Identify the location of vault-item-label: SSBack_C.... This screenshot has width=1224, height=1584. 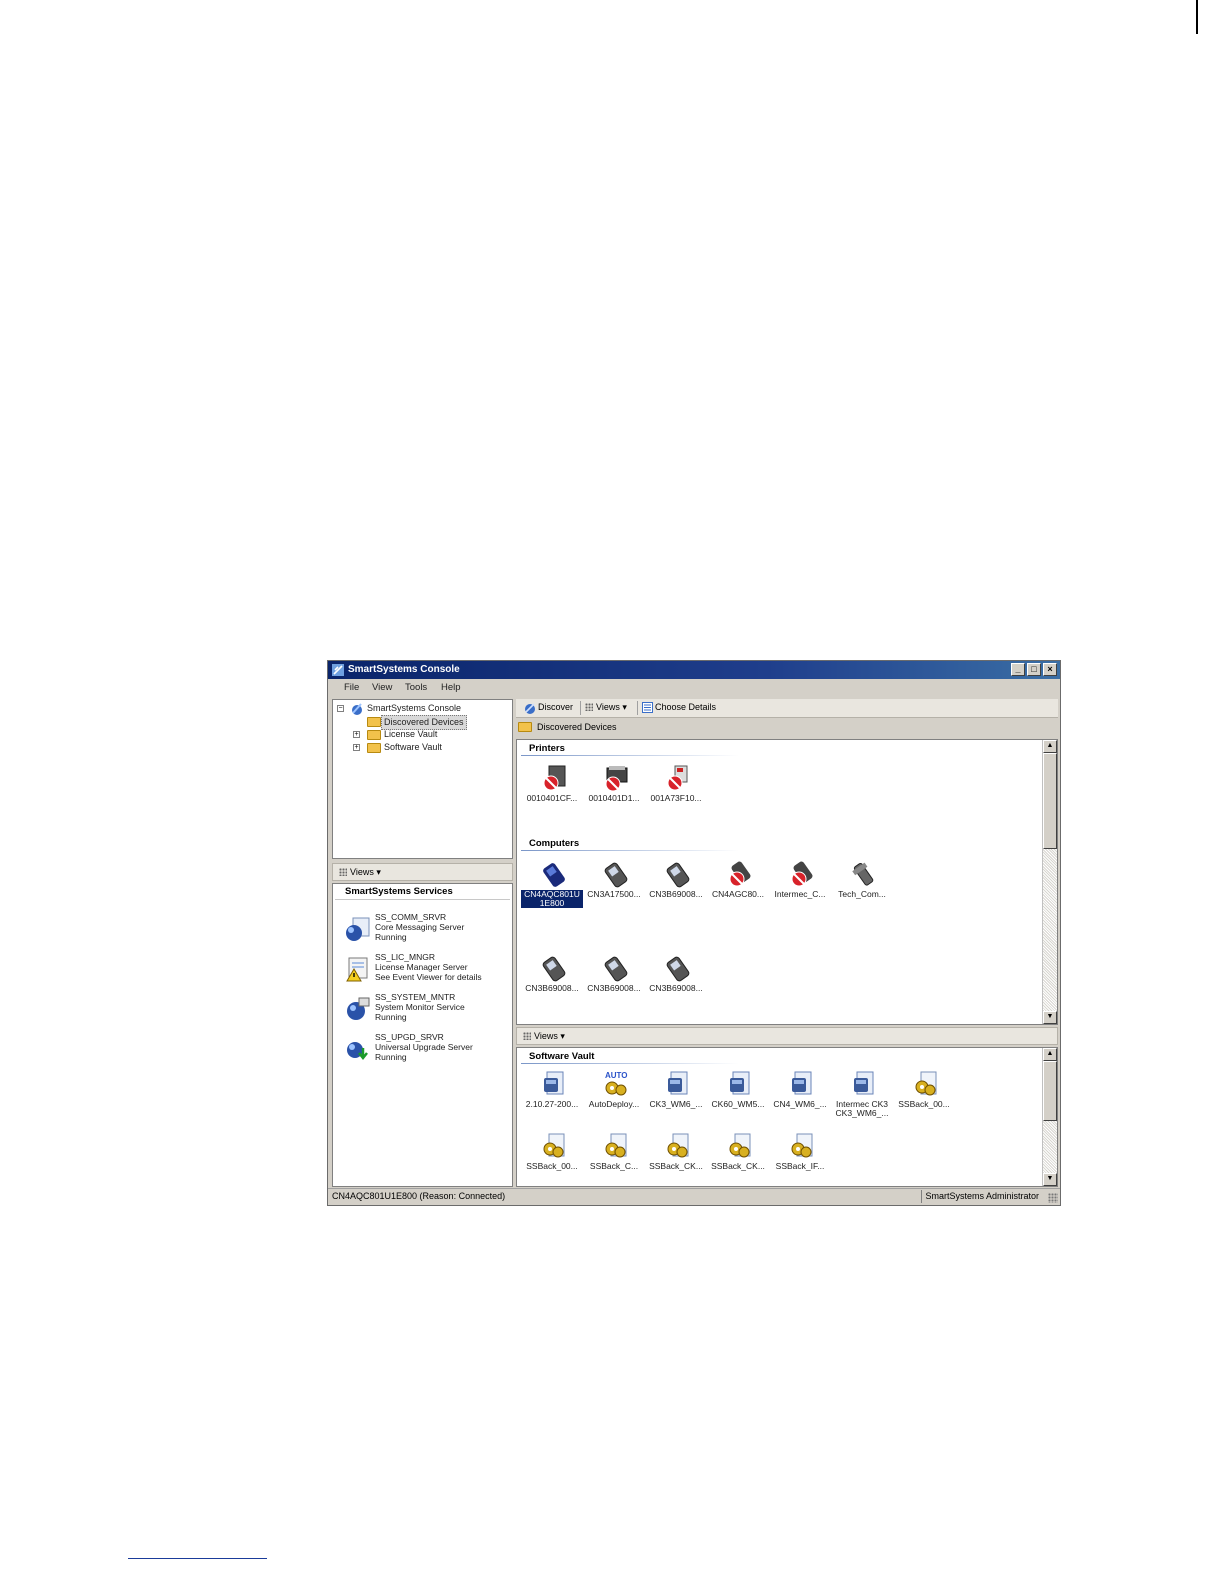
(614, 1166).